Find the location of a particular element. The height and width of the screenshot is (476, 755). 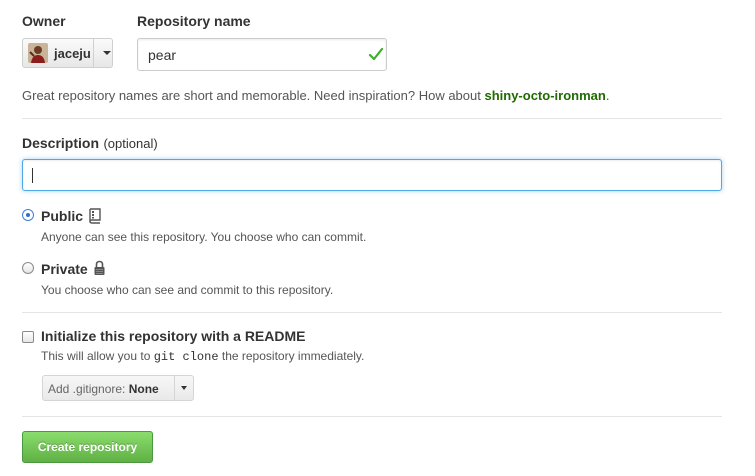

description-label: Description (optional) is located at coordinates (90, 144).